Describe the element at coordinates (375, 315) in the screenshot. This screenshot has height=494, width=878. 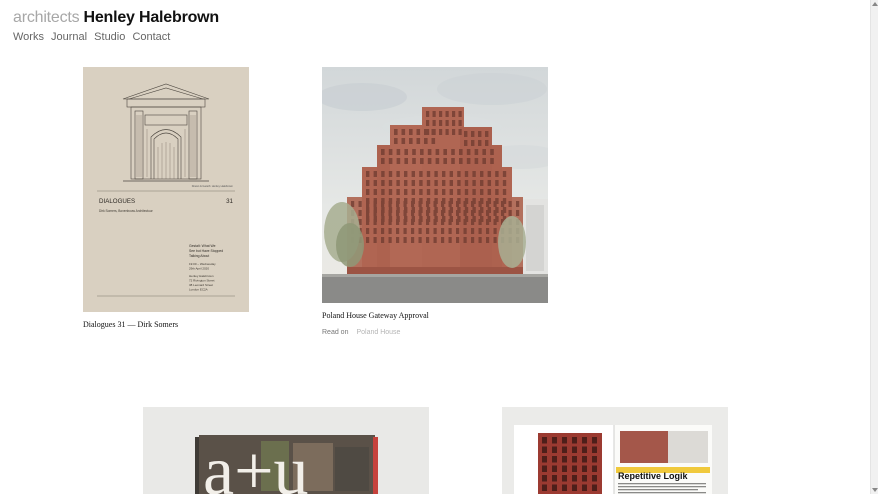
I see `post-caption-poland-house: Poland House Gateway Approval` at that location.